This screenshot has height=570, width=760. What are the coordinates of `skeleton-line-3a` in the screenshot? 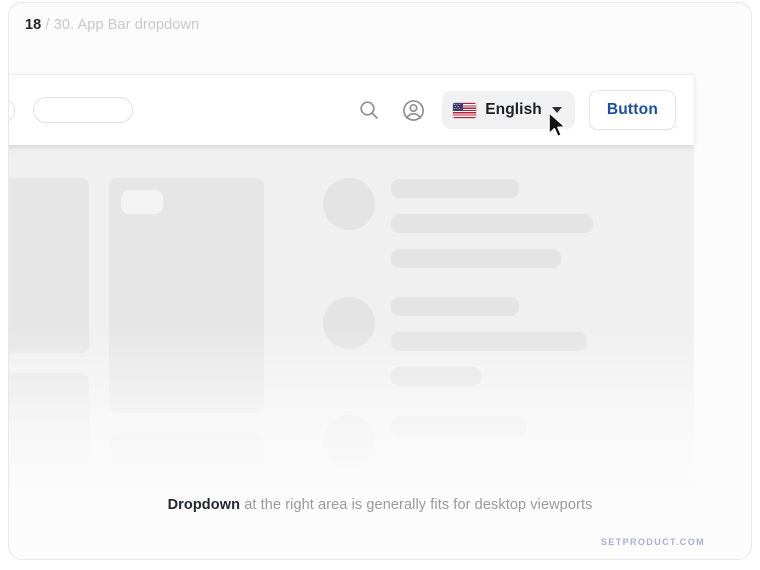 It's located at (459, 426).